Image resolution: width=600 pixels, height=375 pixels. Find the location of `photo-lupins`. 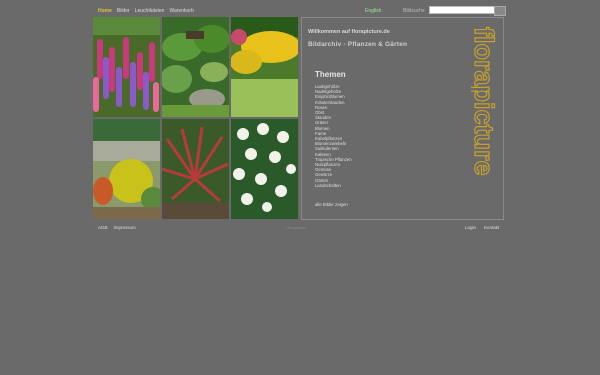

photo-lupins is located at coordinates (126, 67).